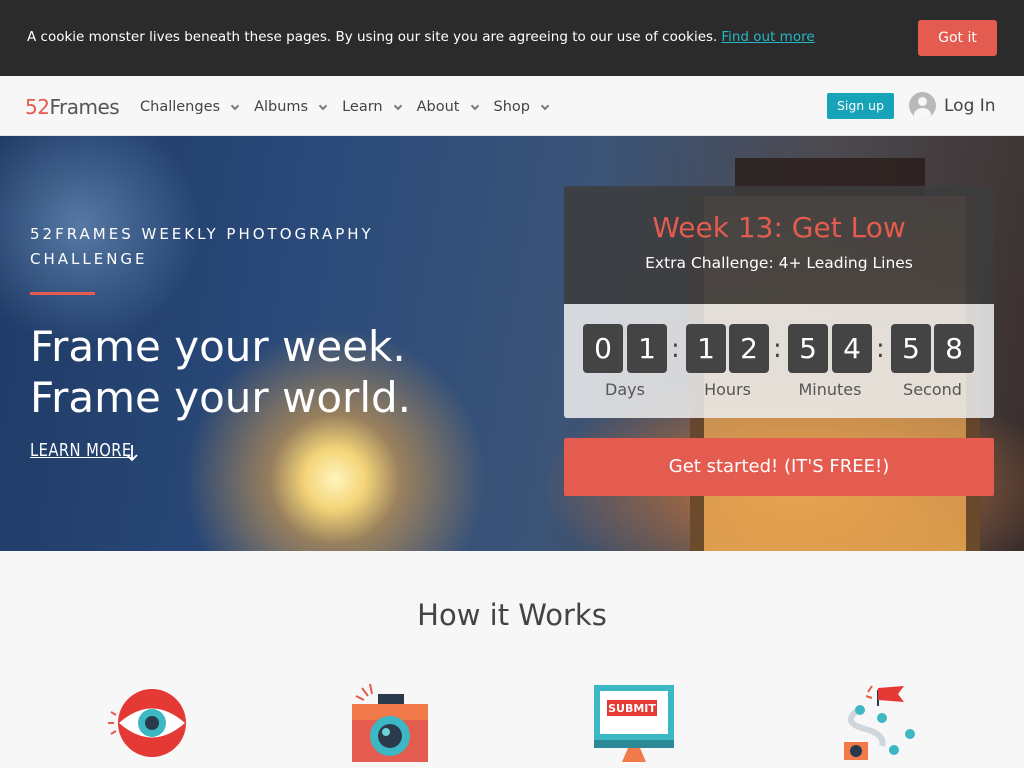 This screenshot has width=1024, height=768. Describe the element at coordinates (830, 389) in the screenshot. I see `countdown-label-minutes: Minutes` at that location.